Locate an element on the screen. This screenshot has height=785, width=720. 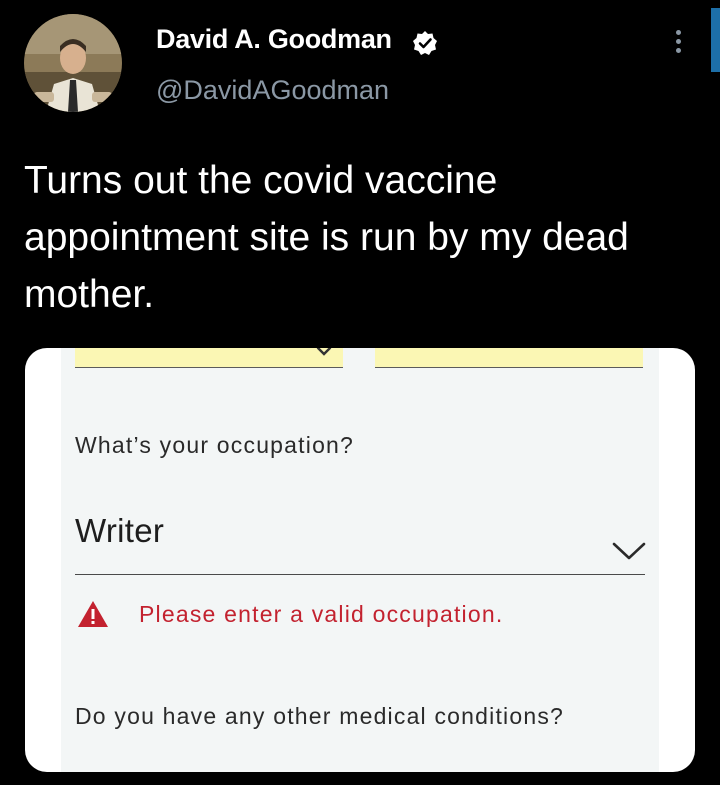
warning-icon is located at coordinates (93, 614).